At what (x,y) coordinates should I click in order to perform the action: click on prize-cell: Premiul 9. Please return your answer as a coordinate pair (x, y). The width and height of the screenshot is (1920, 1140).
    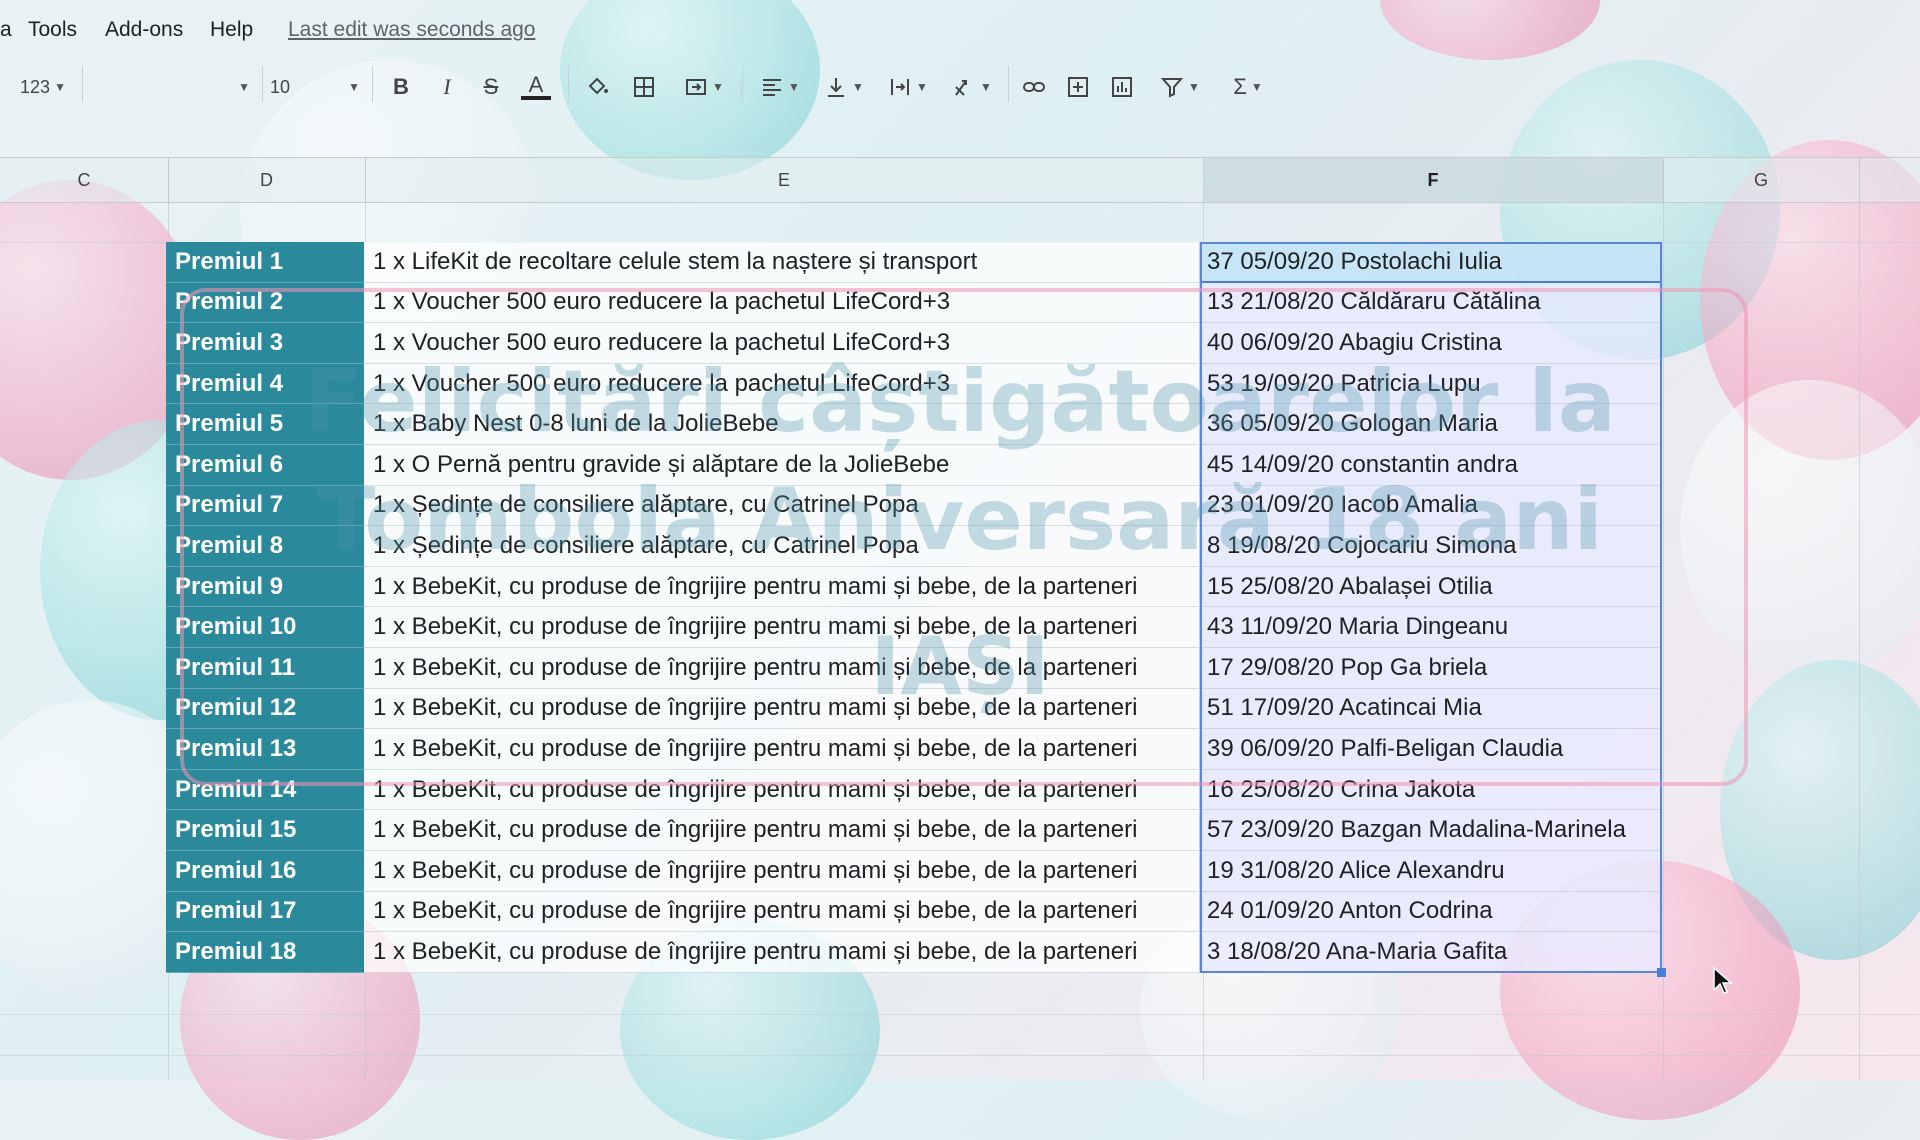
    Looking at the image, I should click on (265, 587).